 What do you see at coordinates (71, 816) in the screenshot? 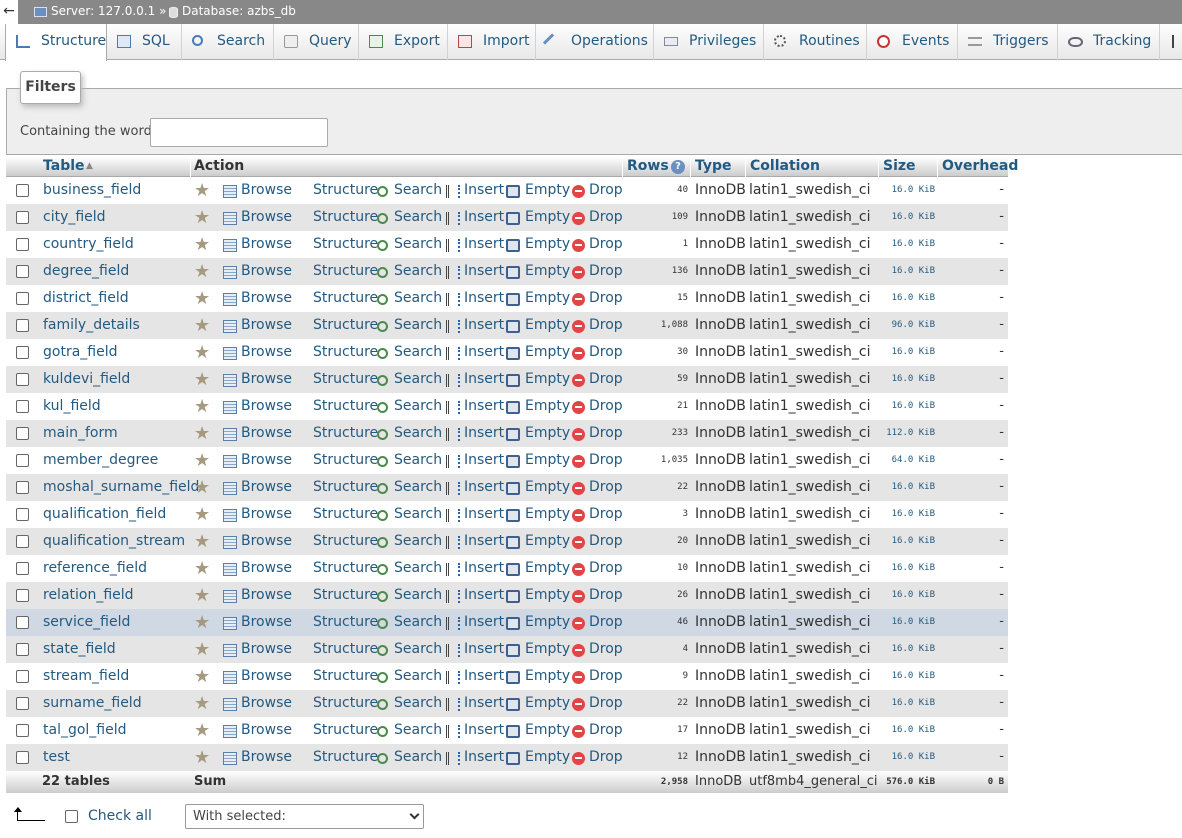
I see `check-all-checkbox` at bounding box center [71, 816].